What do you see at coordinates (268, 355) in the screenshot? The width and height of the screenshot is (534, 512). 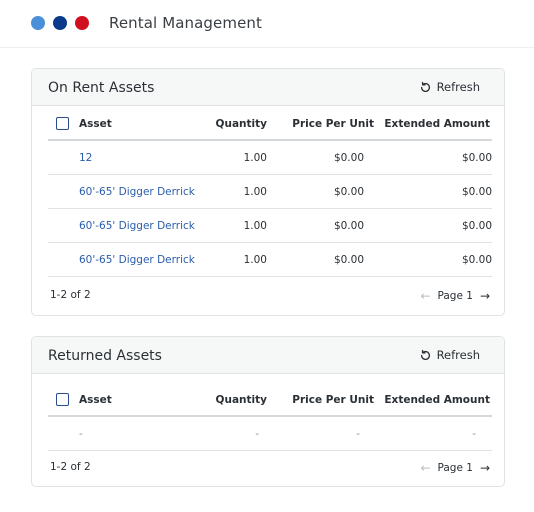 I see `panel-header: Returned Assets Refresh` at bounding box center [268, 355].